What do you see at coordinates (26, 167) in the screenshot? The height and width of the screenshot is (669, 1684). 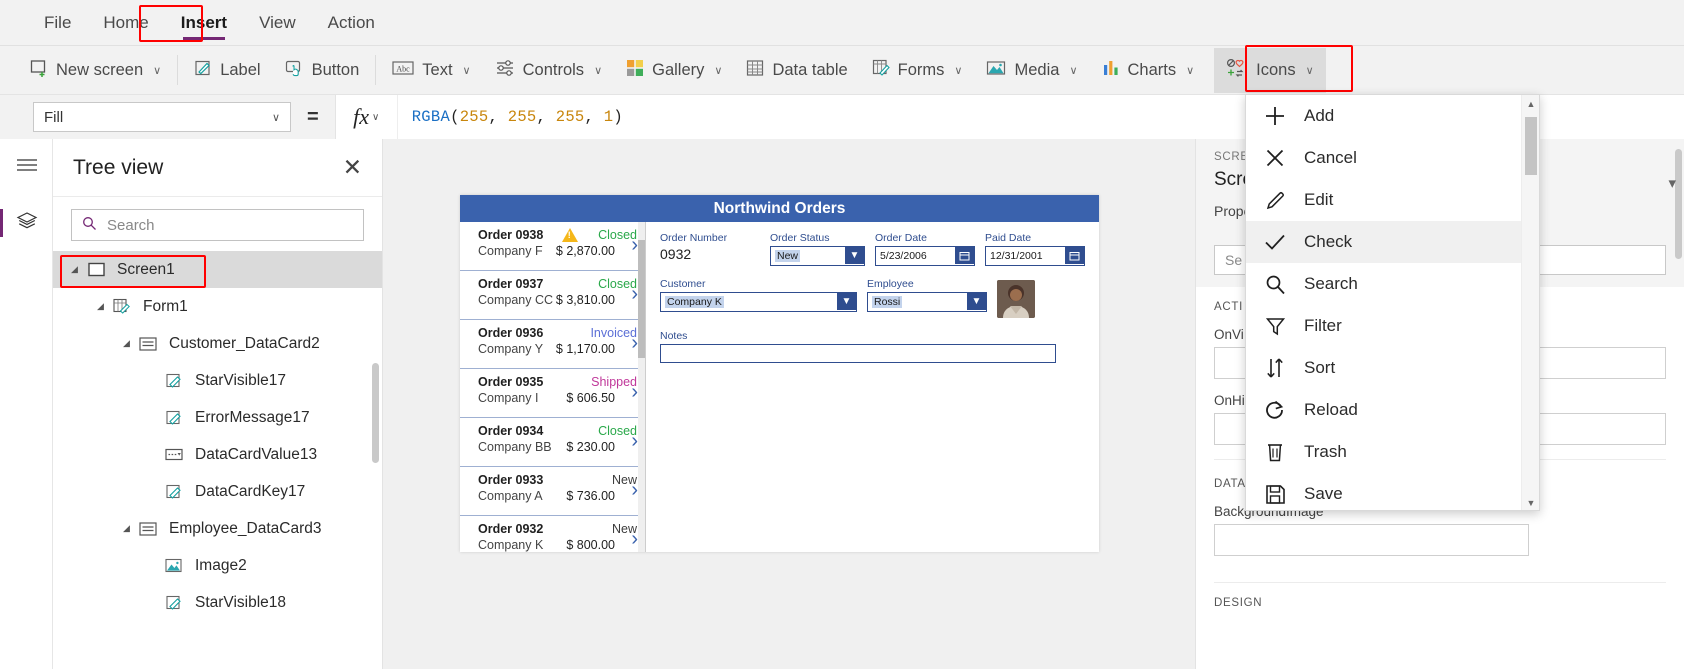 I see `hamburger-menu-button` at bounding box center [26, 167].